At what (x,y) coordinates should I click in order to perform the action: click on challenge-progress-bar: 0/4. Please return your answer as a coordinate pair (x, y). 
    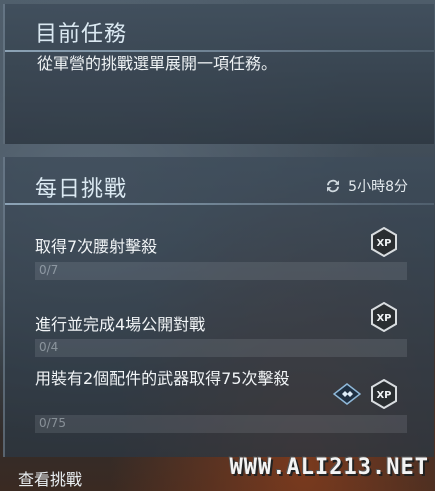
    Looking at the image, I should click on (221, 348).